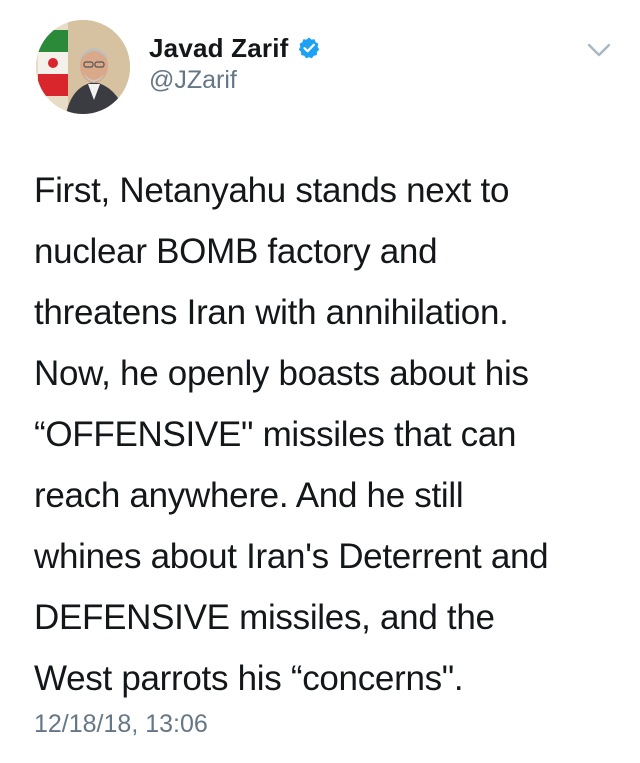 Image resolution: width=640 pixels, height=763 pixels. I want to click on tweet-text-line: Now, he openly boasts about his, so click(281, 373).